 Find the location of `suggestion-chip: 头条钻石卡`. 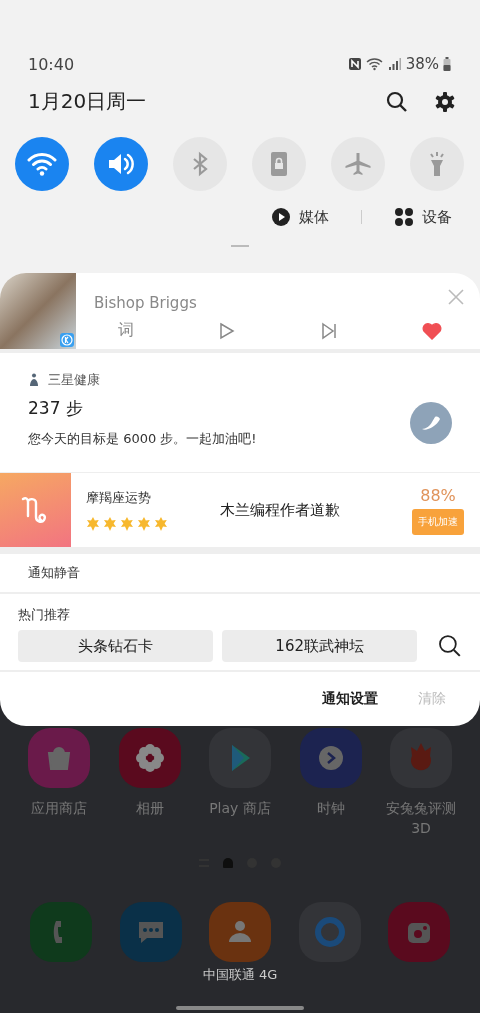

suggestion-chip: 头条钻石卡 is located at coordinates (116, 646).